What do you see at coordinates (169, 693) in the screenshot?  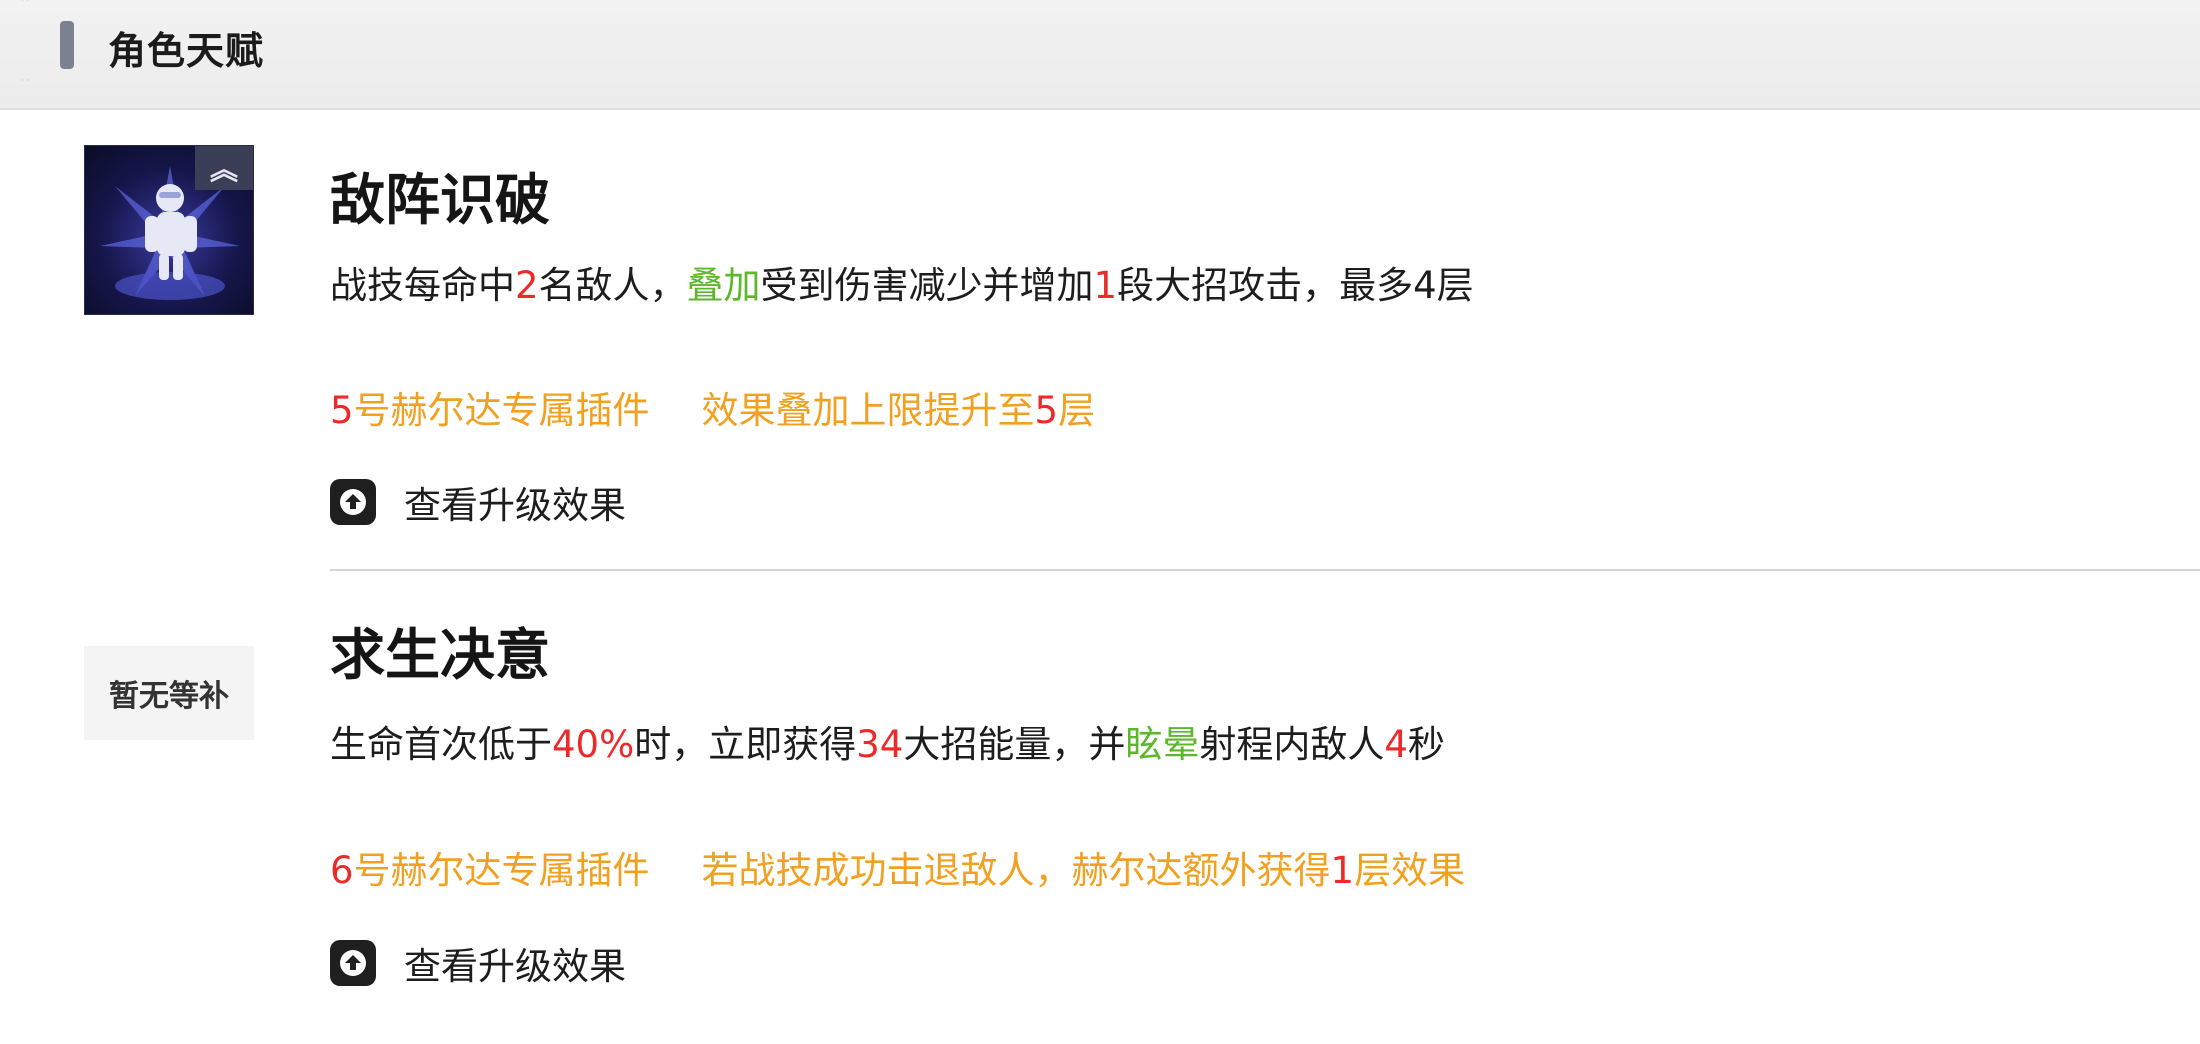 I see `talent-icon-placeholder: 暂无等补` at bounding box center [169, 693].